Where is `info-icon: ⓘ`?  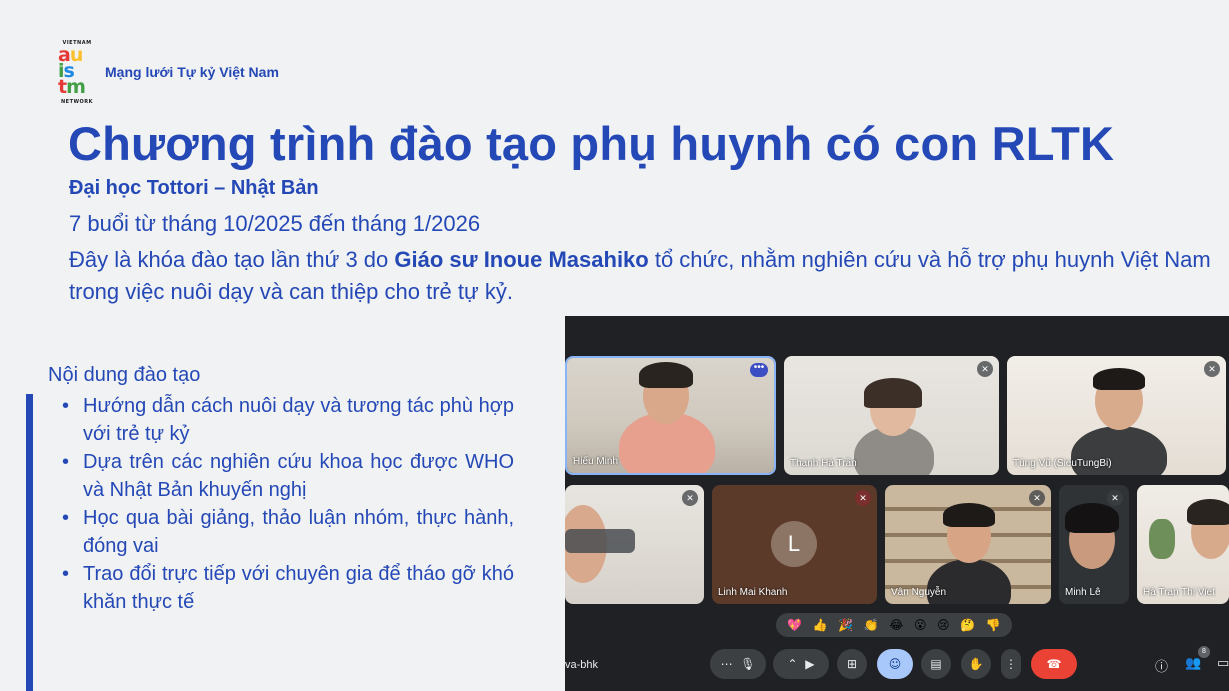
info-icon: ⓘ is located at coordinates (1161, 665).